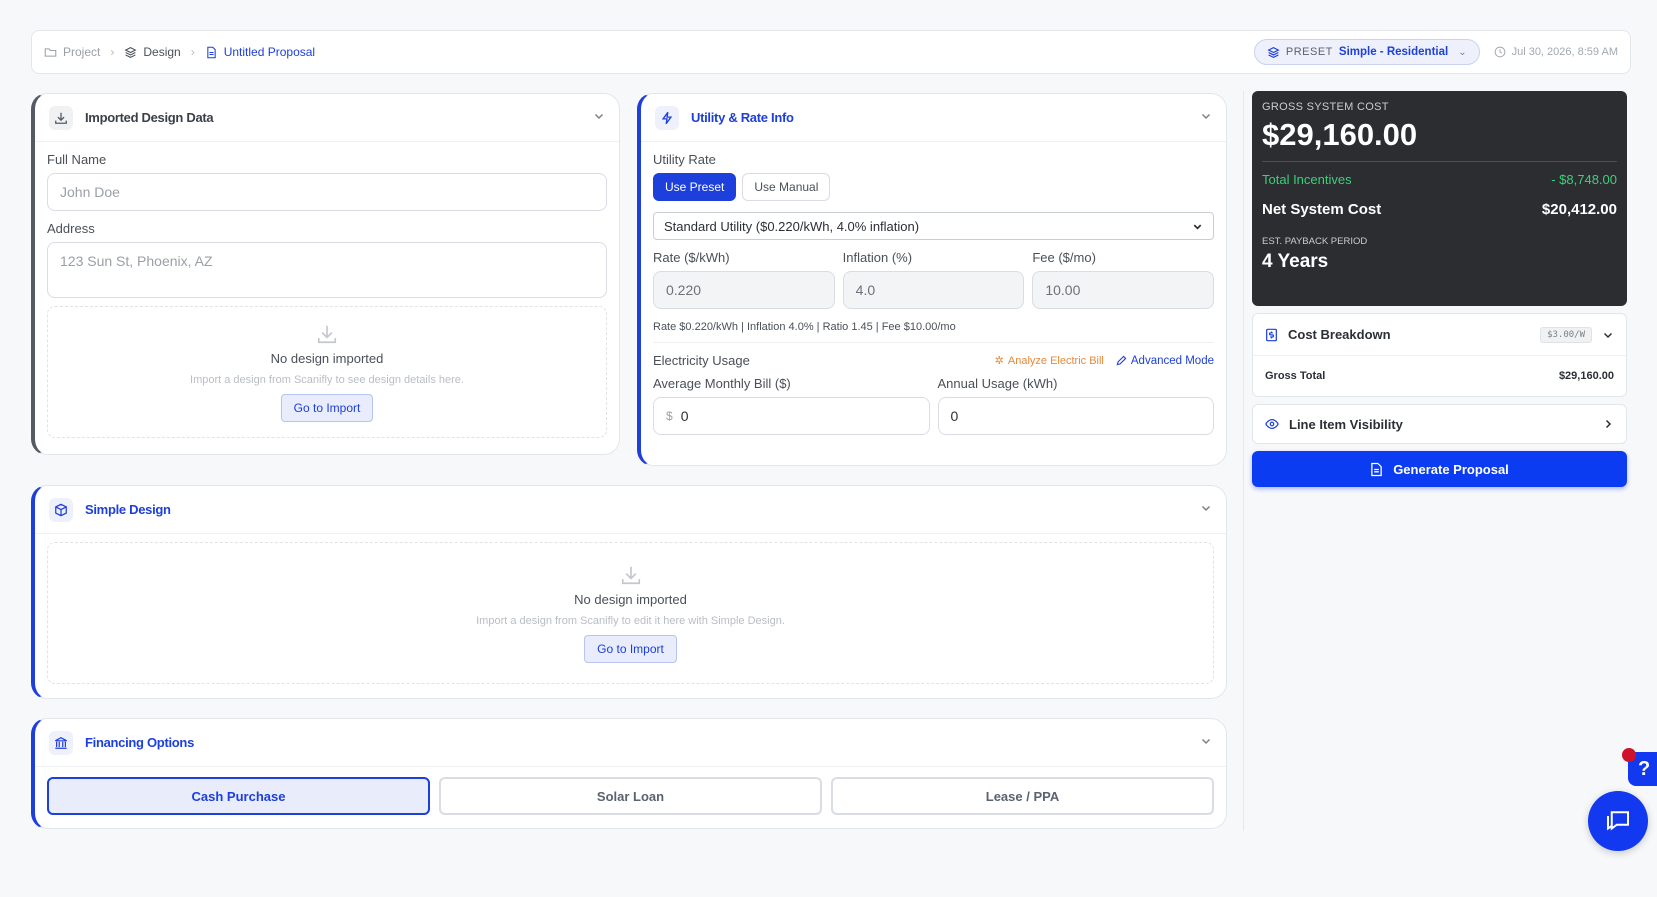  What do you see at coordinates (684, 159) in the screenshot?
I see `utility-rate-label: Utility Rate` at bounding box center [684, 159].